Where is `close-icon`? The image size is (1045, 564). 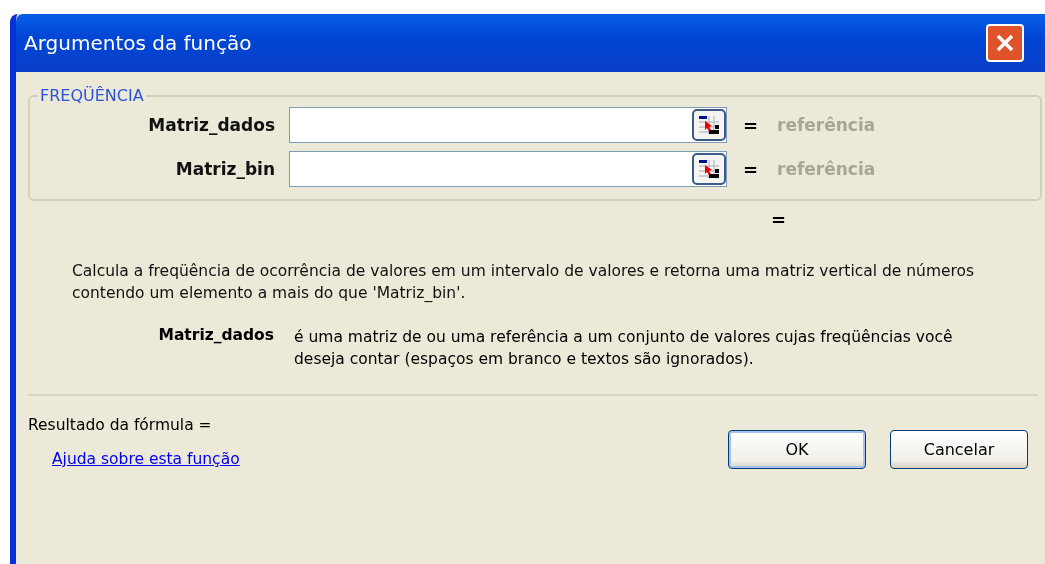
close-icon is located at coordinates (1005, 43).